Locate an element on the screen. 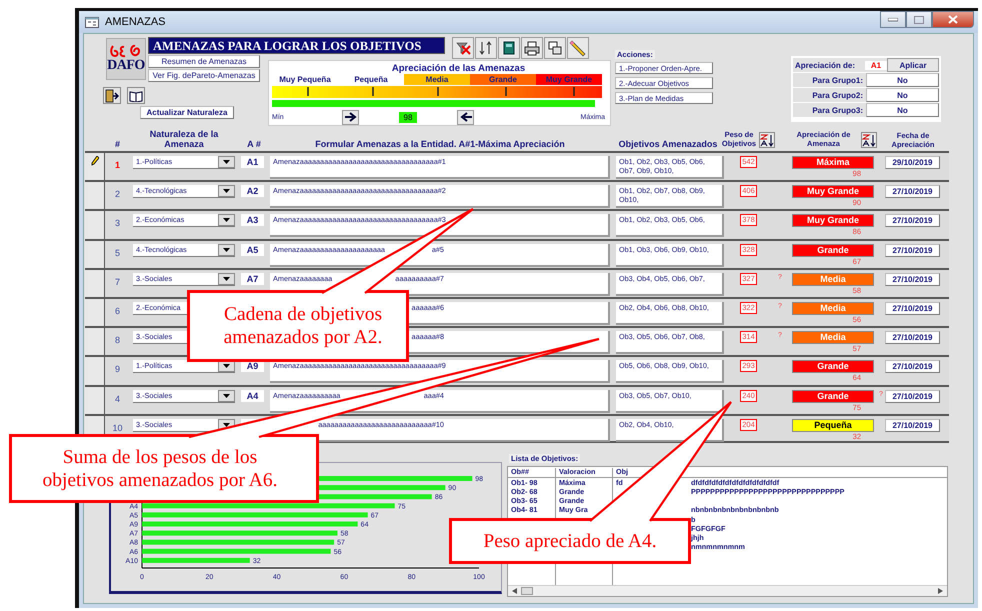  appraisal-value: A1 is located at coordinates (876, 65).